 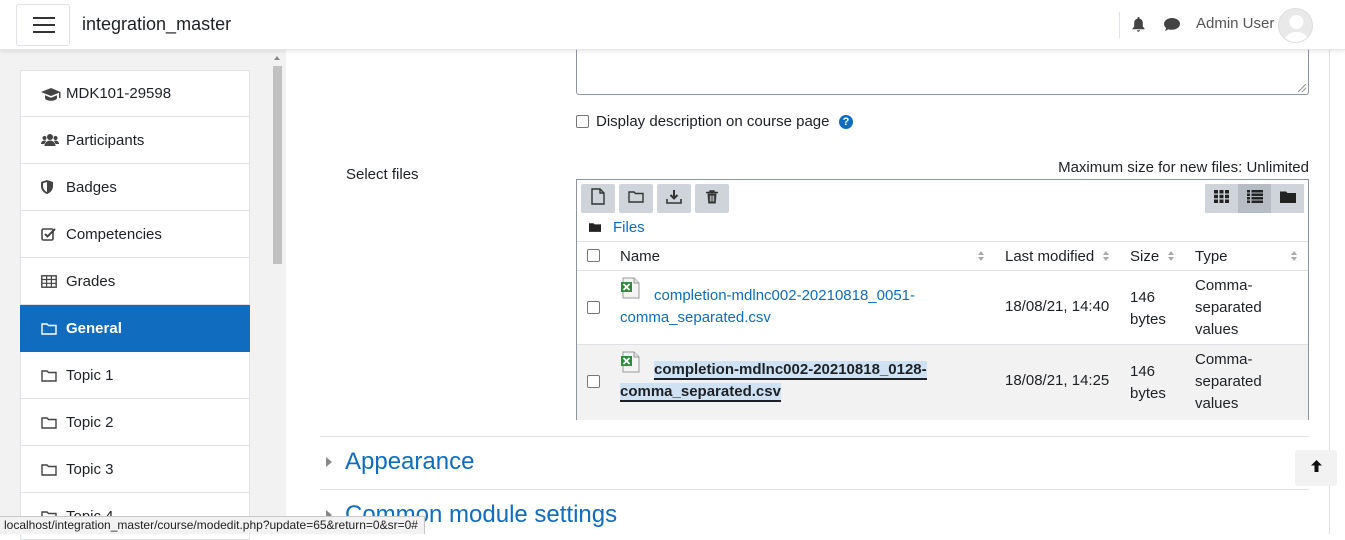 I want to click on delete-button, so click(x=712, y=198).